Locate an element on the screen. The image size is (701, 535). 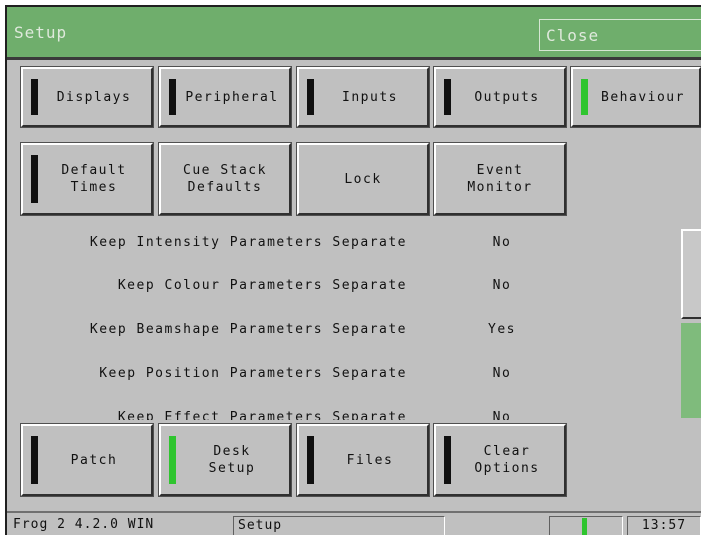
files-indicator is located at coordinates (310, 460).